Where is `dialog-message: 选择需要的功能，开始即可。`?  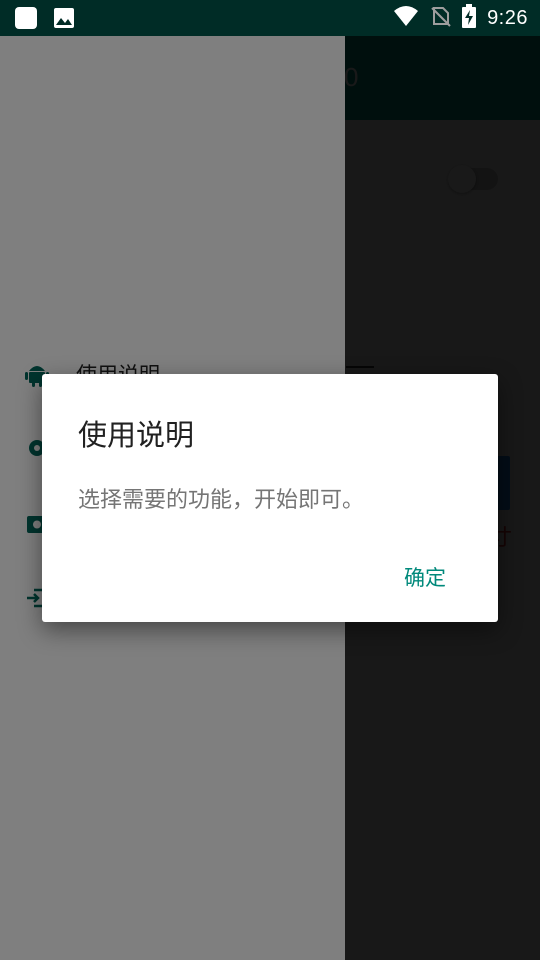
dialog-message: 选择需要的功能，开始即可。 is located at coordinates (221, 500).